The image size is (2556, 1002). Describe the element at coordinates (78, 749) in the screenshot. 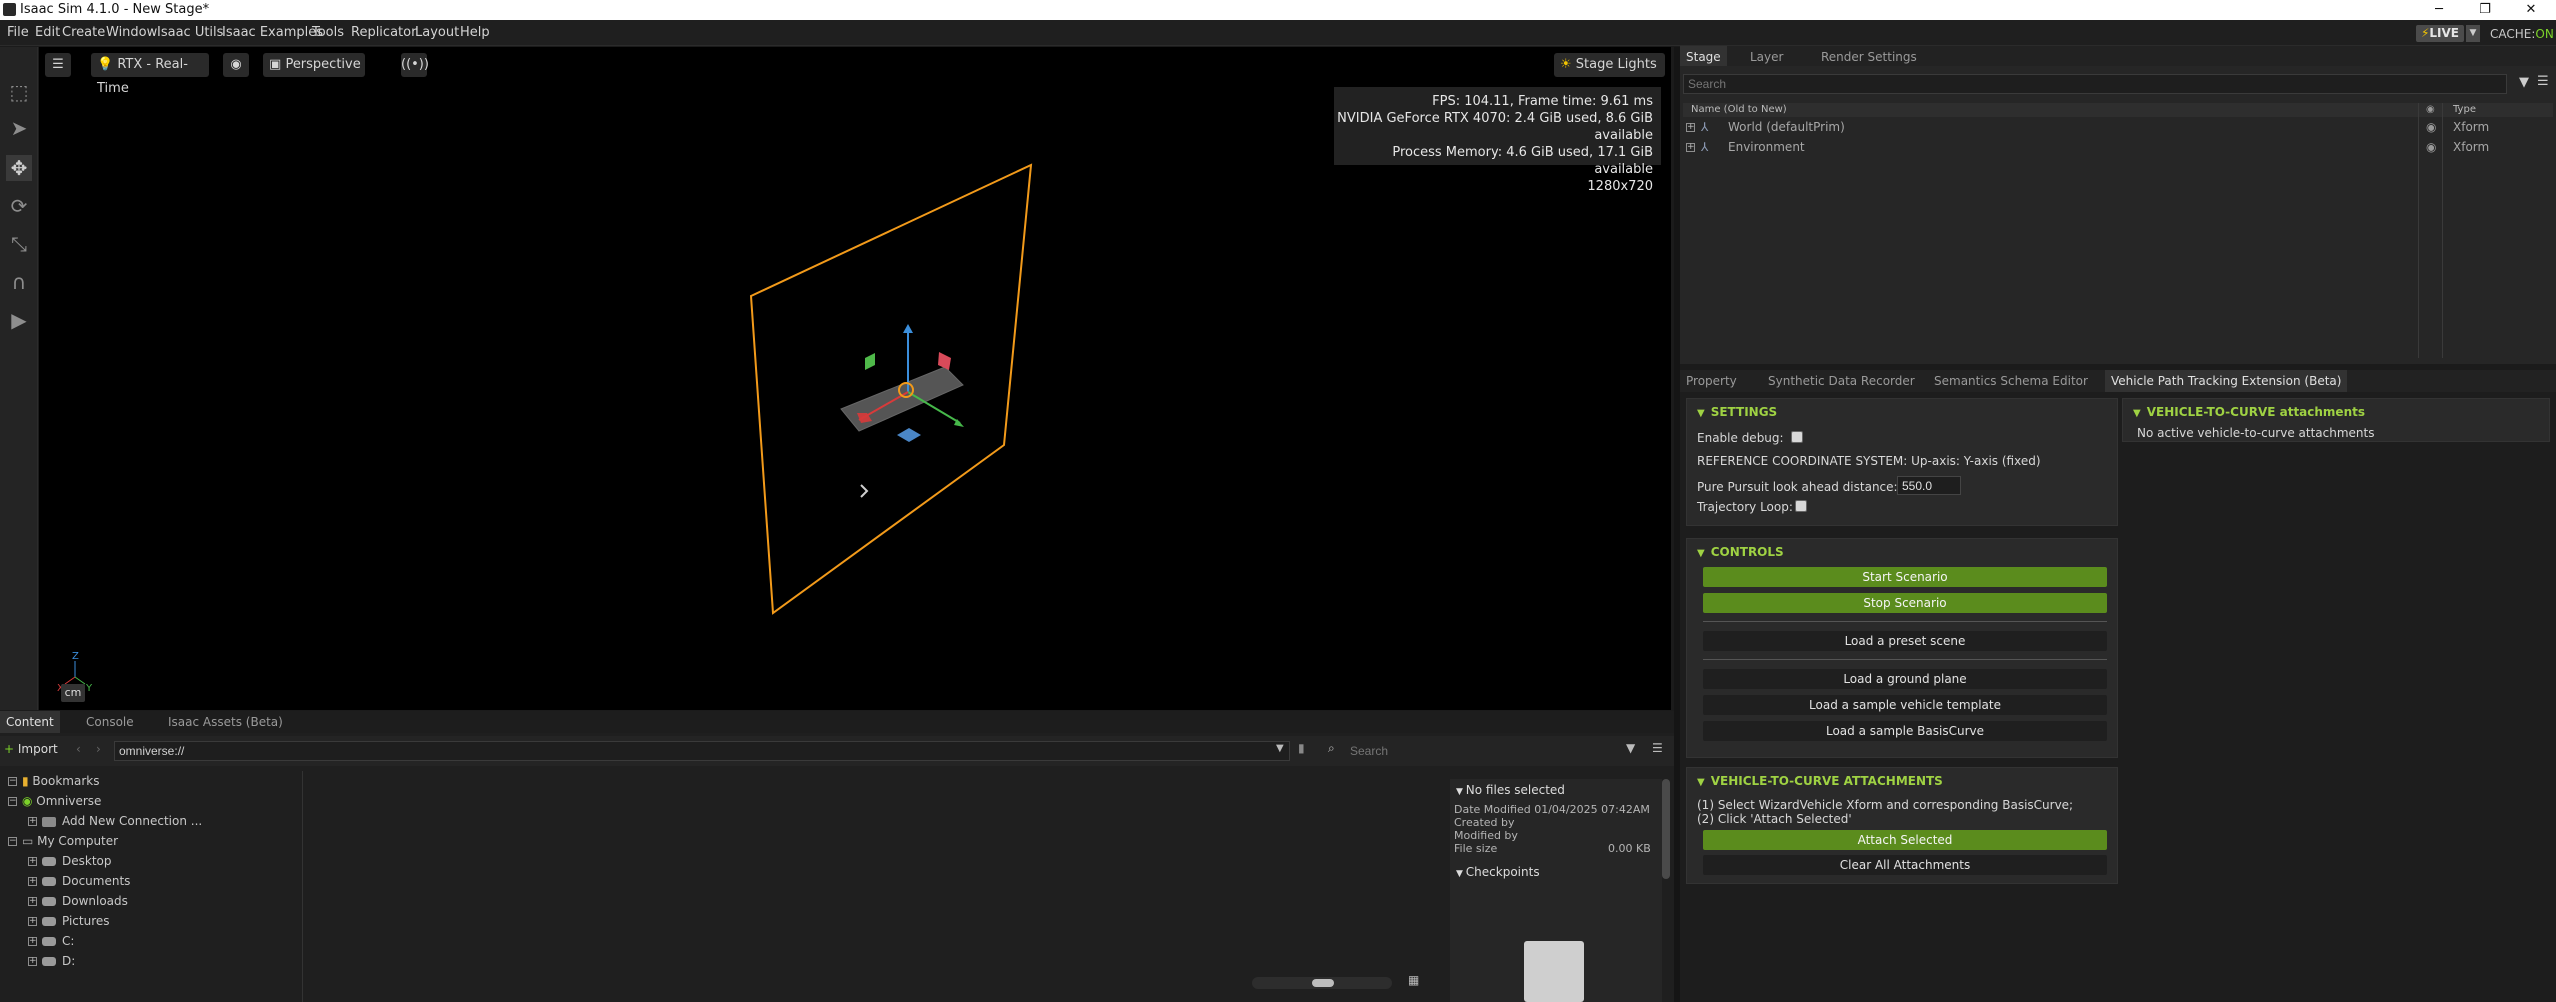

I see `back-icon: ‹` at that location.